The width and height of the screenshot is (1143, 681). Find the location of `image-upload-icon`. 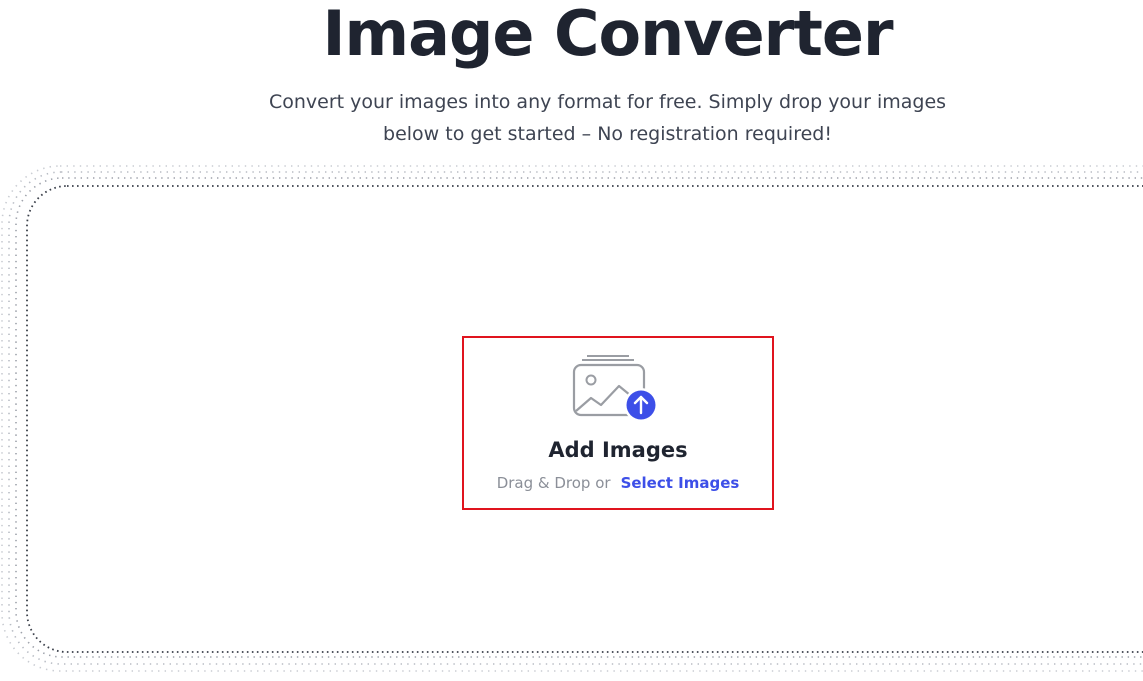

image-upload-icon is located at coordinates (615, 388).